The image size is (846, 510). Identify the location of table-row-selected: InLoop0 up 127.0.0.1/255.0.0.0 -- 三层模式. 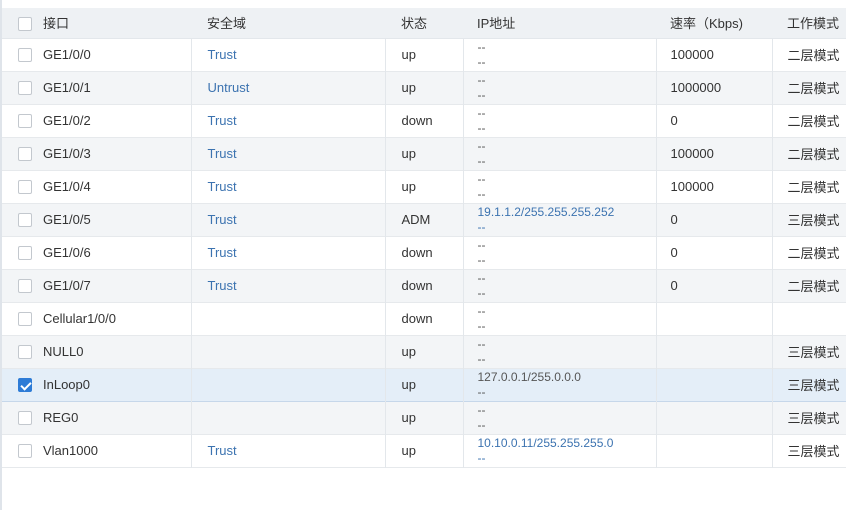
(424, 384).